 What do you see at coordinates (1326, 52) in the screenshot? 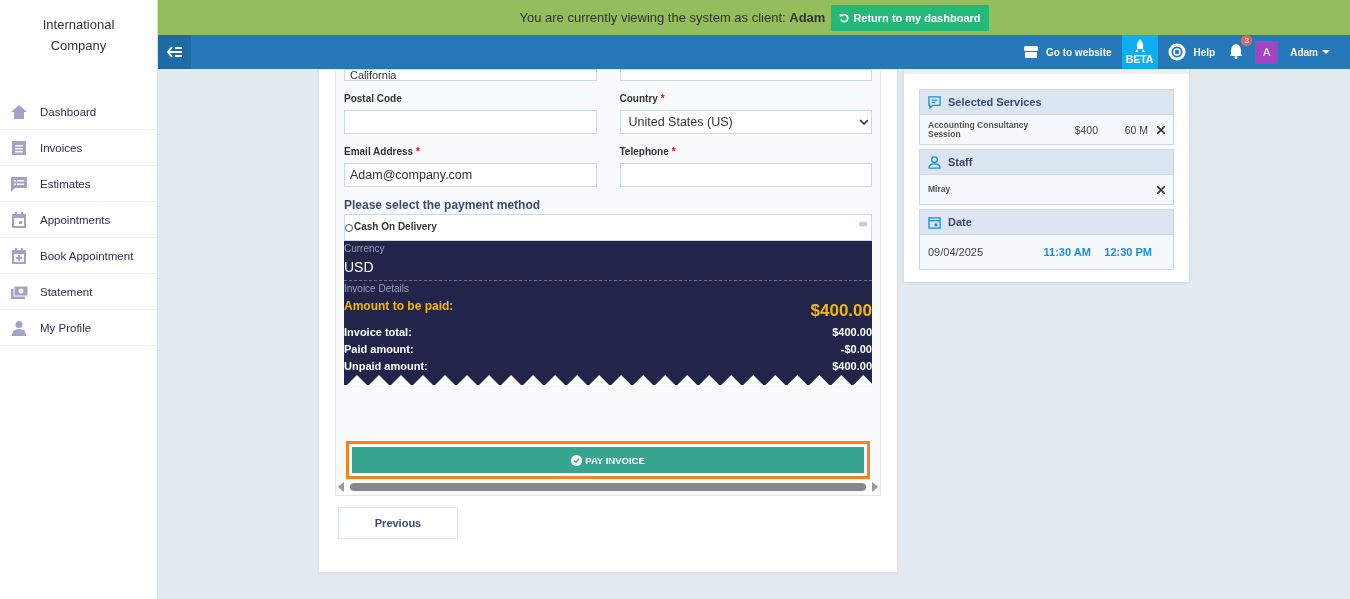
I see `caret-icon` at bounding box center [1326, 52].